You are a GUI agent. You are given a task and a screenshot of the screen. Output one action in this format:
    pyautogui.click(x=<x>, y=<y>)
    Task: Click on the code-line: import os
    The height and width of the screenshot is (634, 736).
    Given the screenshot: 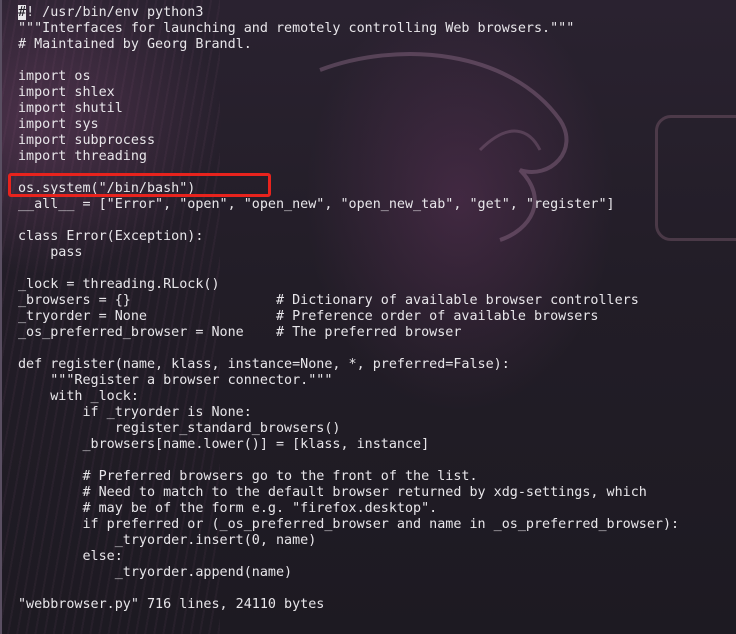 What is the action you would take?
    pyautogui.click(x=54, y=76)
    